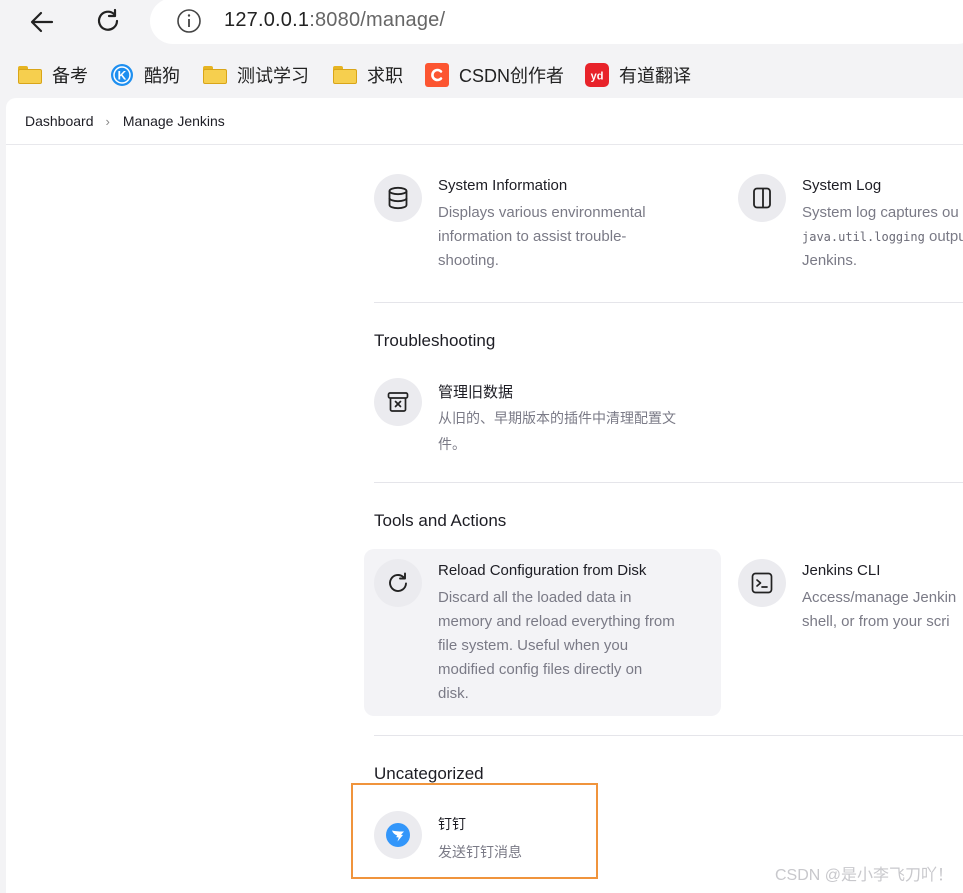 The image size is (963, 893). Describe the element at coordinates (655, 76) in the screenshot. I see `bookmark-label: 有道翻译` at that location.